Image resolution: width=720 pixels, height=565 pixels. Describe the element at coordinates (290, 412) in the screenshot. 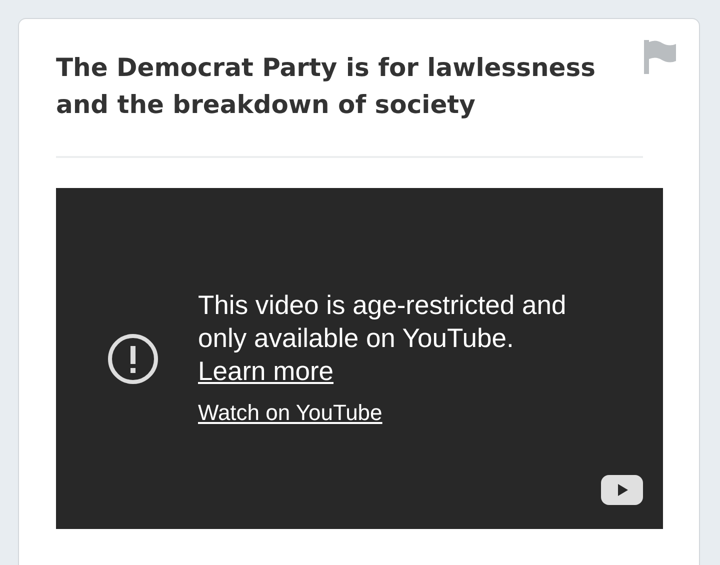

I see `watch-on-youtube-link: Watch on YouTube` at that location.